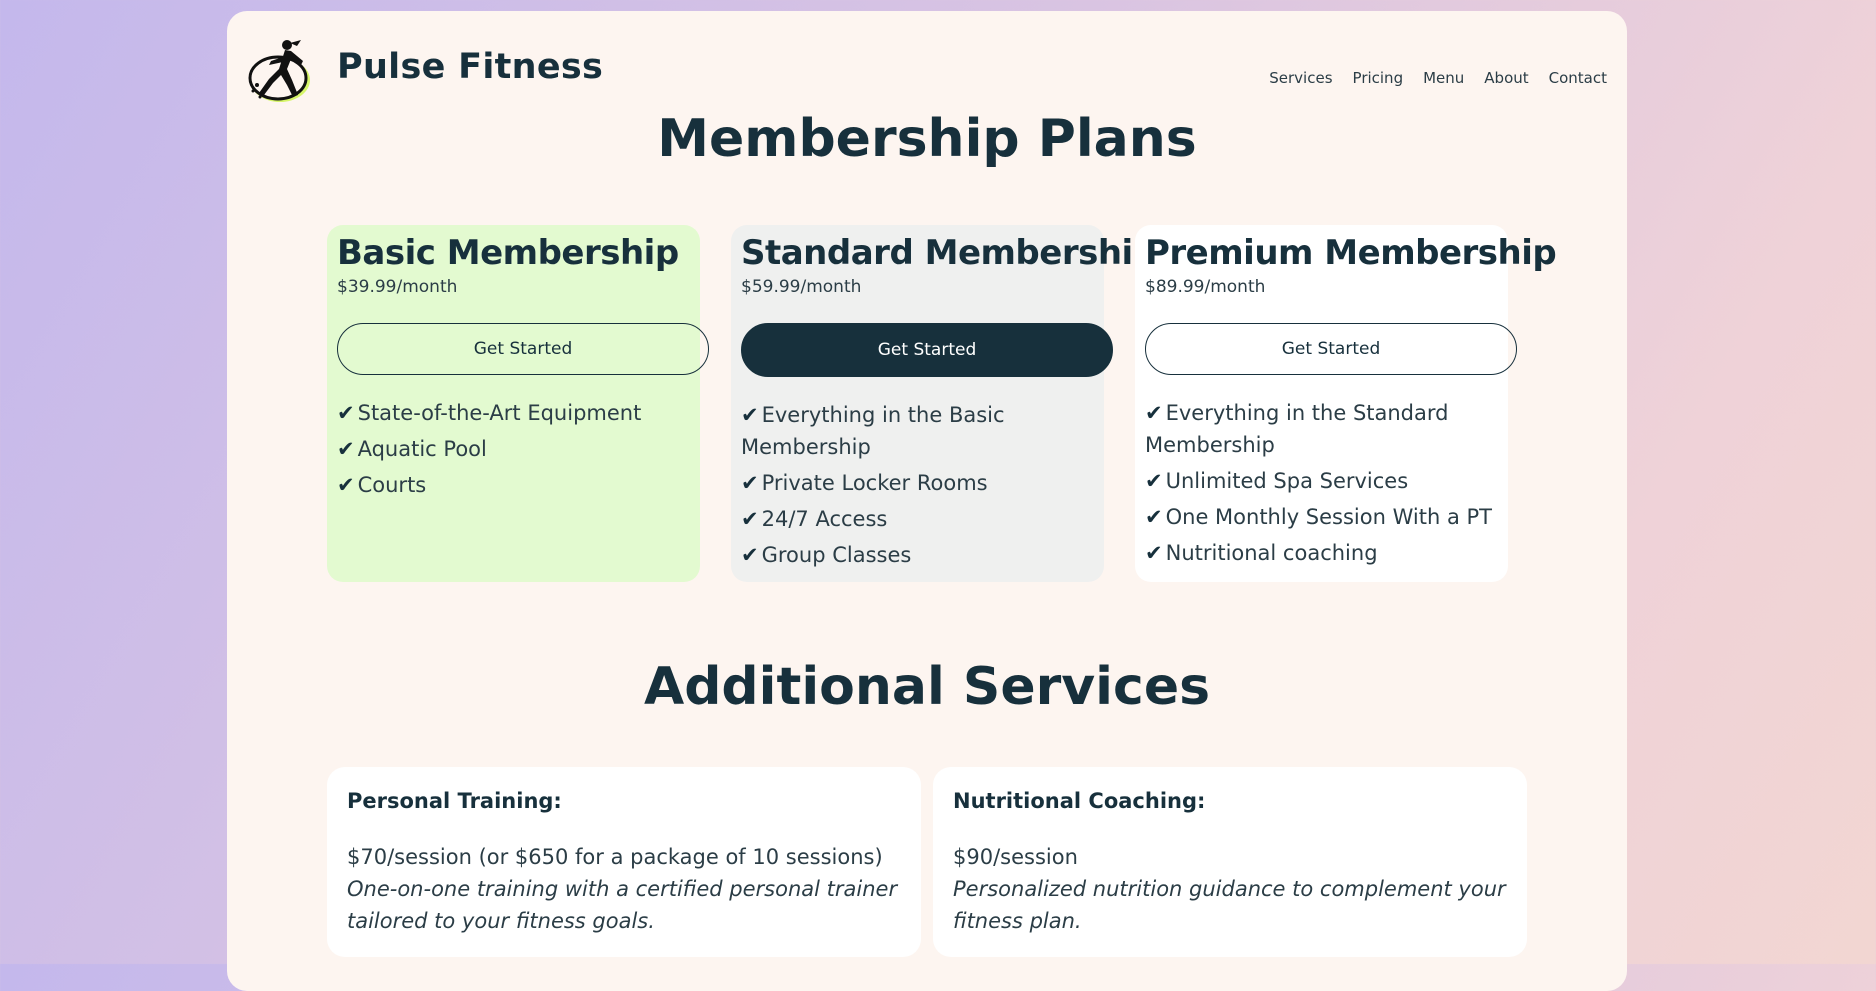  I want to click on feature-item: ✔ Group Classes, so click(826, 555).